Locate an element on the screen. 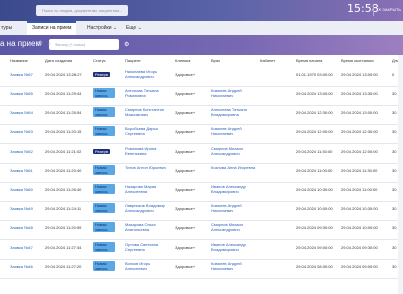 This screenshot has height=294, width=403. tab-settings: Настройки ⌄ is located at coordinates (102, 28).